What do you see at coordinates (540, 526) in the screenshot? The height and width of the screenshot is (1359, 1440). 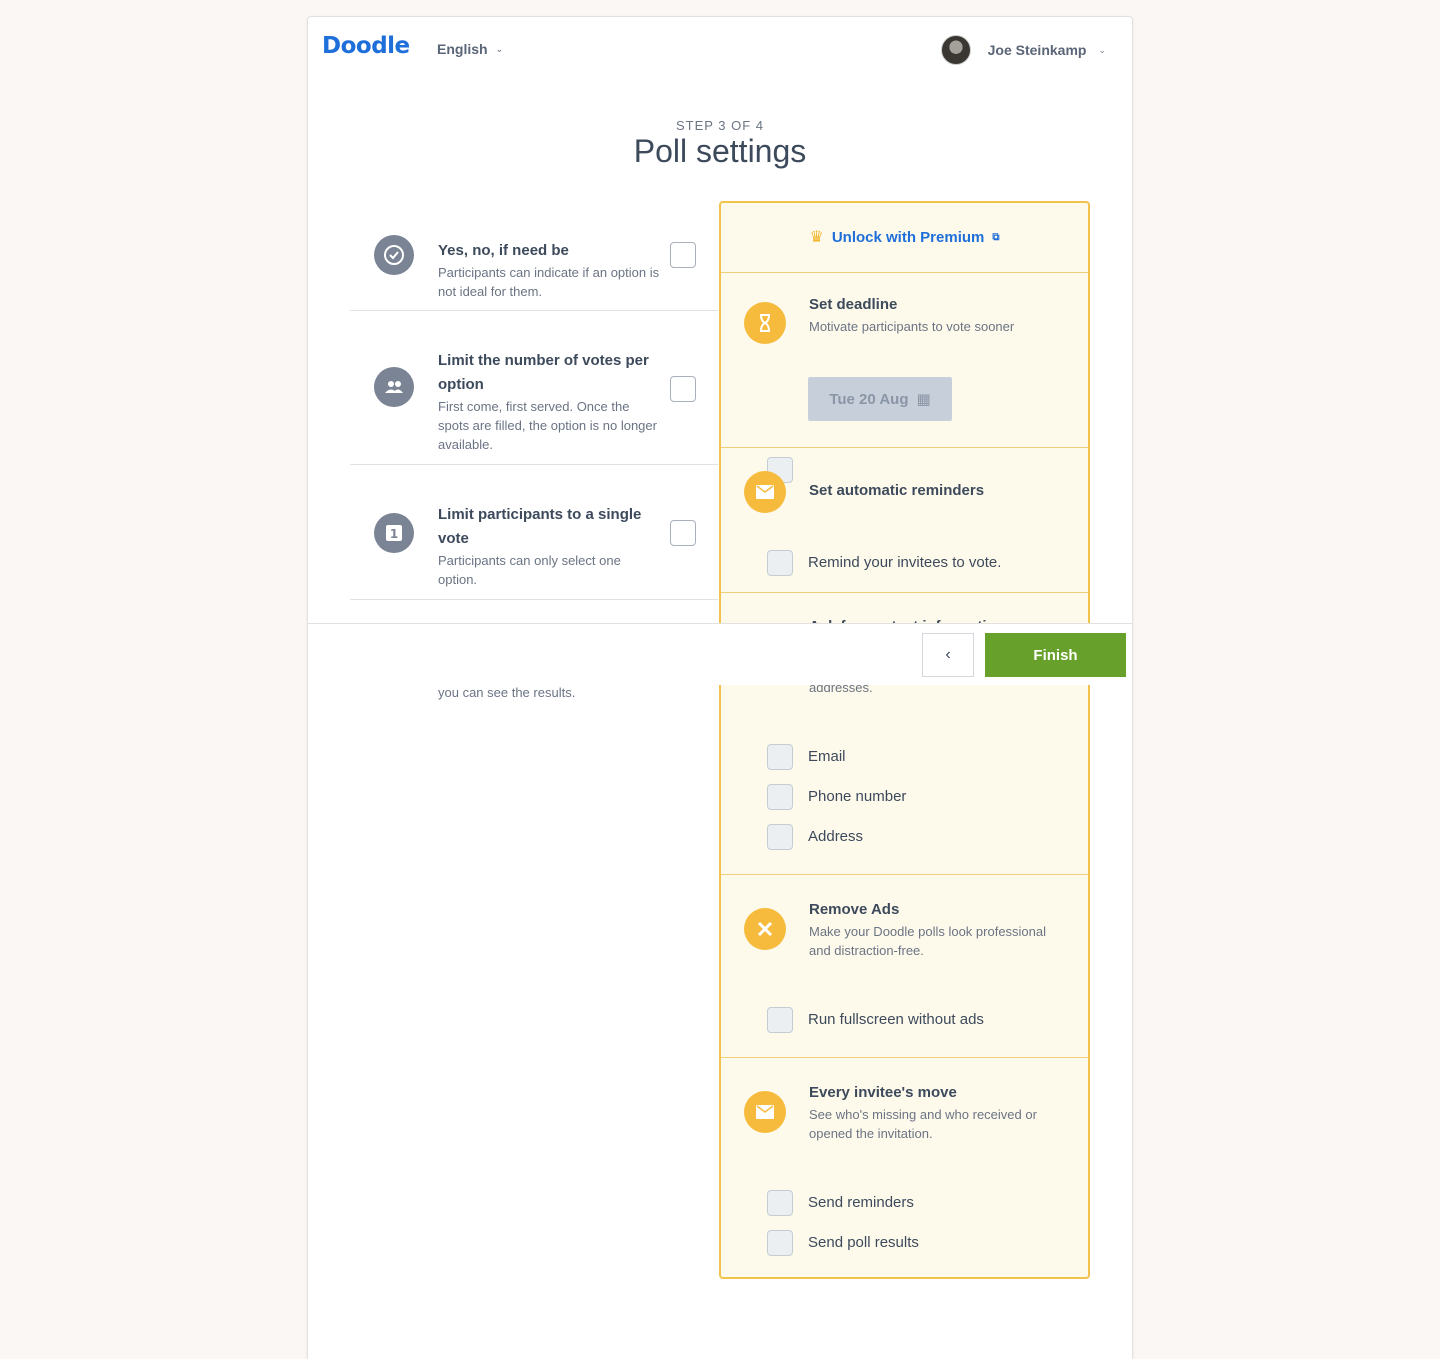 I see `setting-title: Limit participants to a single vote` at bounding box center [540, 526].